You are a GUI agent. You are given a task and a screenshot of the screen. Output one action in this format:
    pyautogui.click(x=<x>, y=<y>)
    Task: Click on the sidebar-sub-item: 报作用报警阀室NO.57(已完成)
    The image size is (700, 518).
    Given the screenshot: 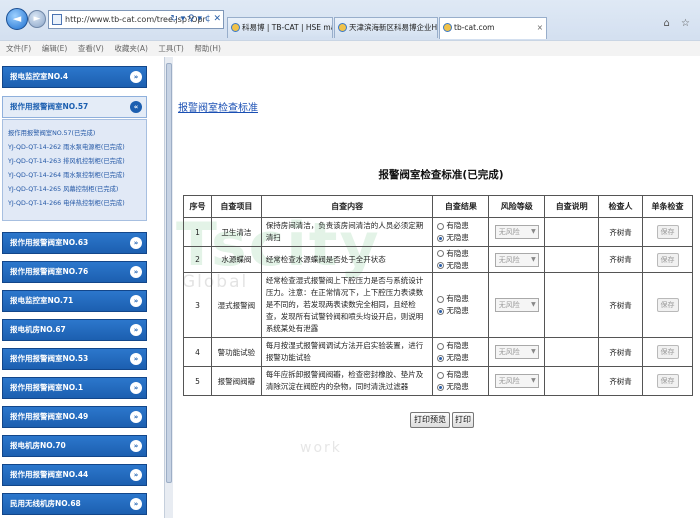 What is the action you would take?
    pyautogui.click(x=51, y=132)
    